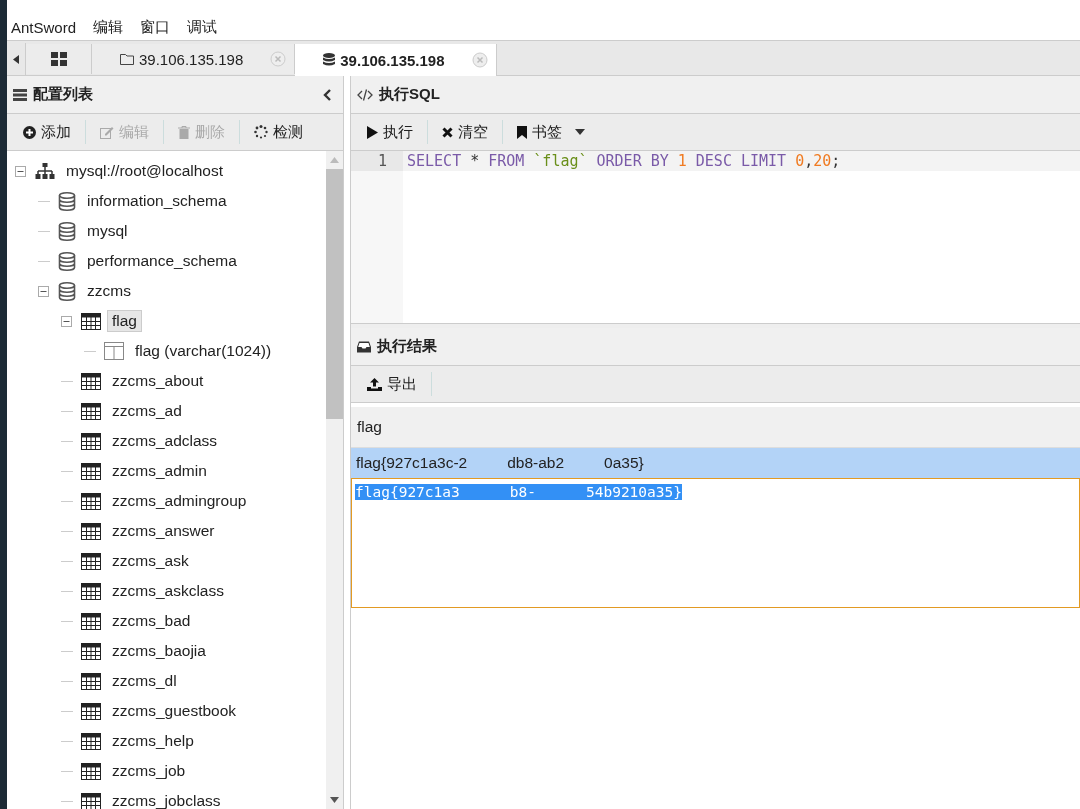  What do you see at coordinates (407, 346) in the screenshot?
I see `panel-title: 执行结果` at bounding box center [407, 346].